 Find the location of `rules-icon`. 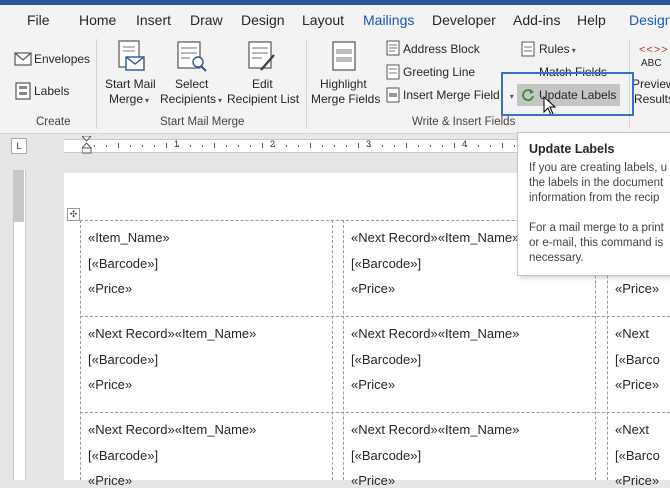

rules-icon is located at coordinates (528, 51).